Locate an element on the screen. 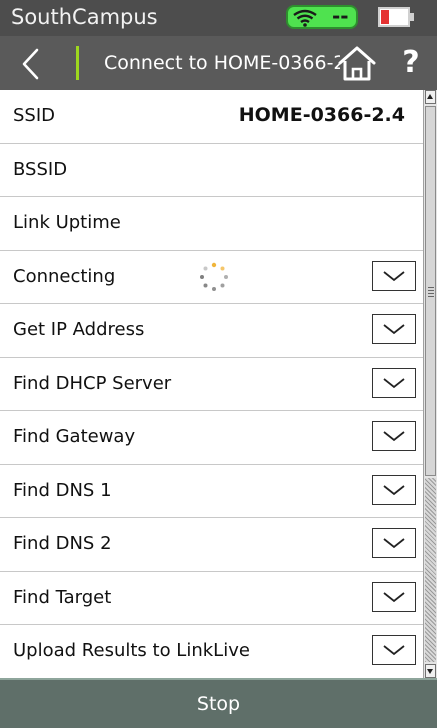 This screenshot has width=437, height=728. home-icon is located at coordinates (357, 63).